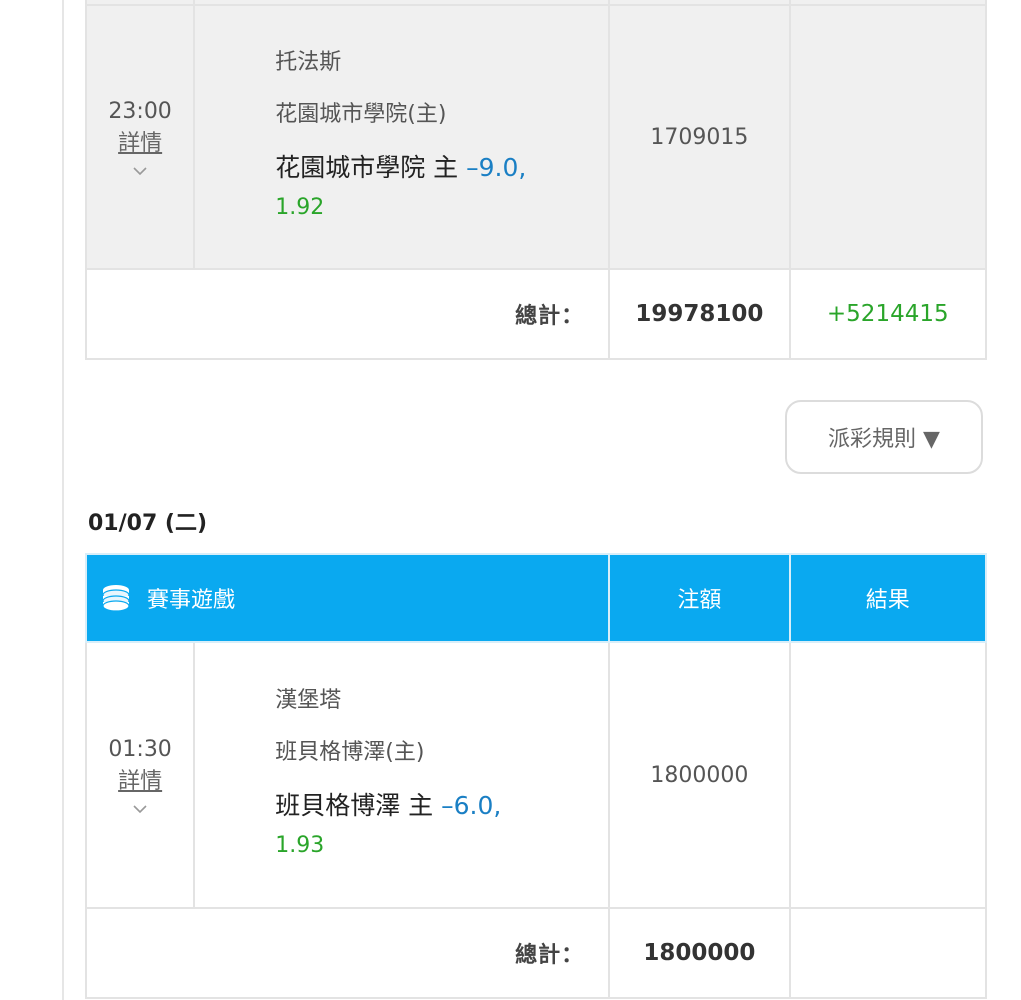 This screenshot has height=1000, width=1021. I want to click on bet-time-cell: 01:30 詳情, so click(140, 775).